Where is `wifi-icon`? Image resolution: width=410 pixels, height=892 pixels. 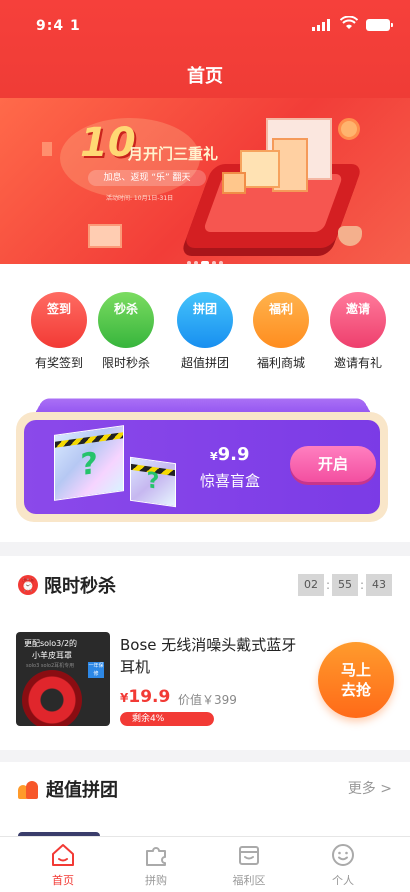
wifi-icon is located at coordinates (349, 22).